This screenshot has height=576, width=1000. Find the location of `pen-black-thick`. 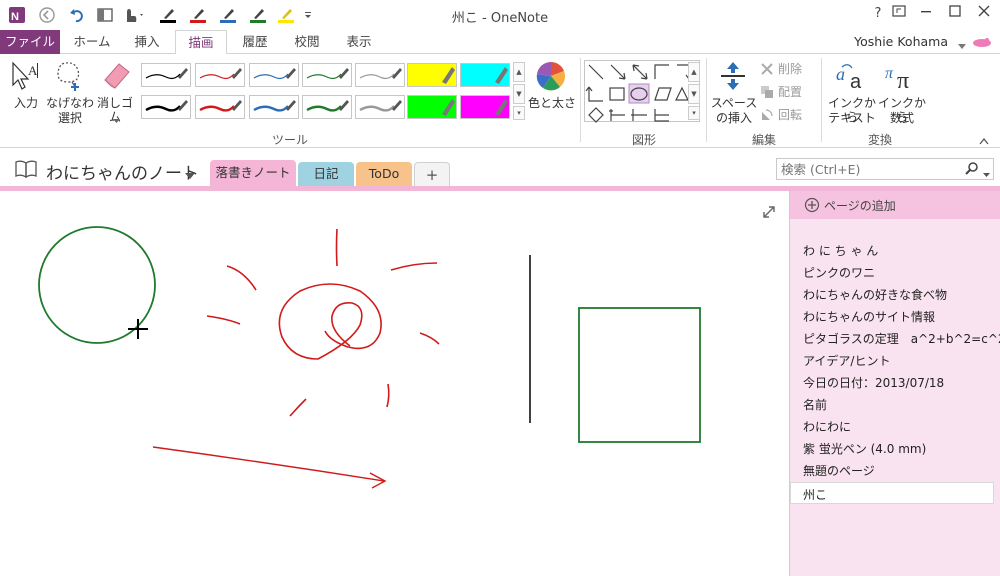

pen-black-thick is located at coordinates (166, 107).